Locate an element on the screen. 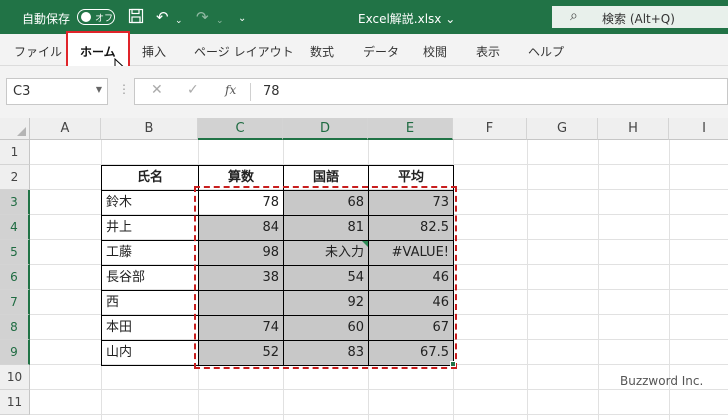  column-header-c: C is located at coordinates (240, 129).